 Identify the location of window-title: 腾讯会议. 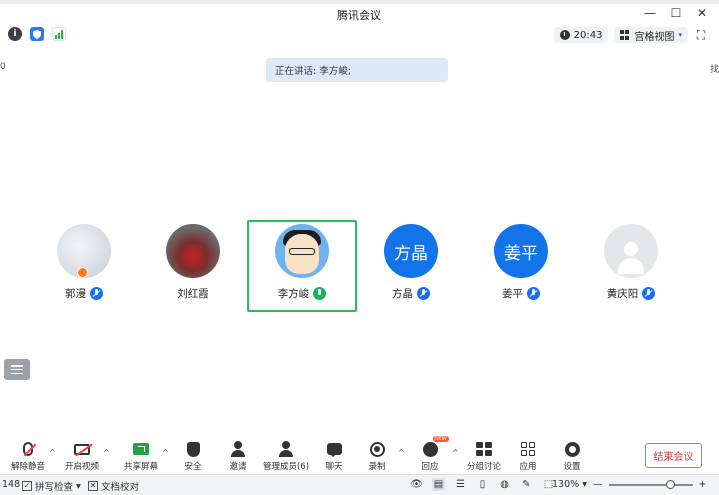
(359, 15).